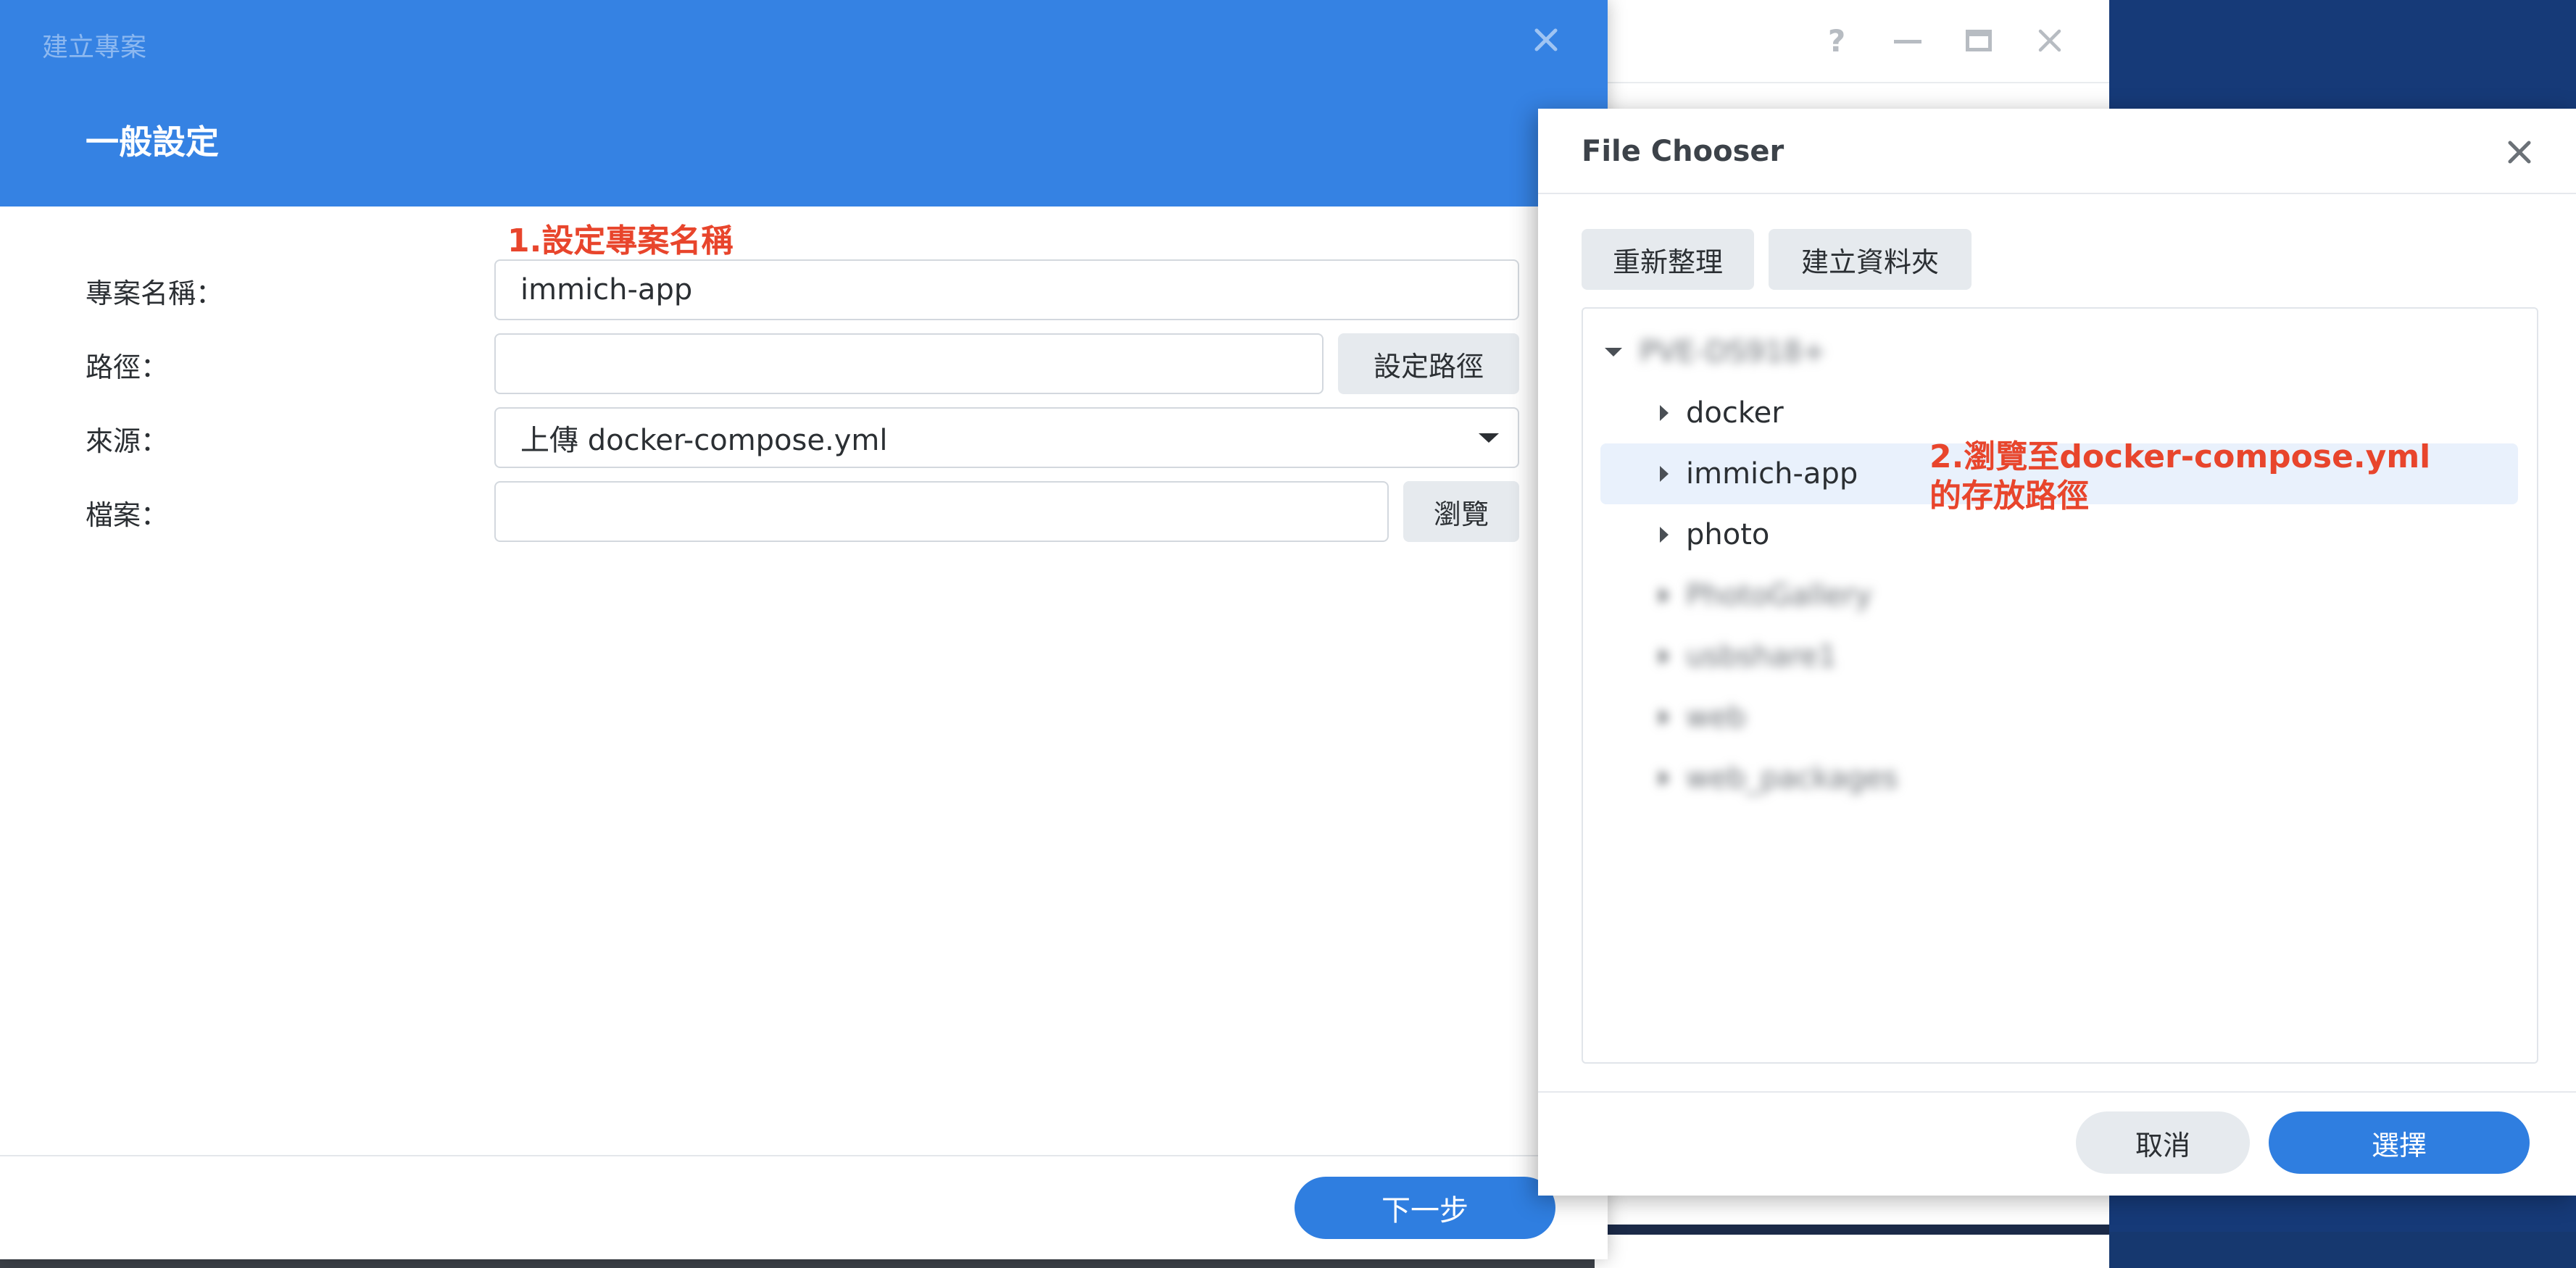 The image size is (2576, 1268). What do you see at coordinates (1978, 40) in the screenshot?
I see `maximize-icon` at bounding box center [1978, 40].